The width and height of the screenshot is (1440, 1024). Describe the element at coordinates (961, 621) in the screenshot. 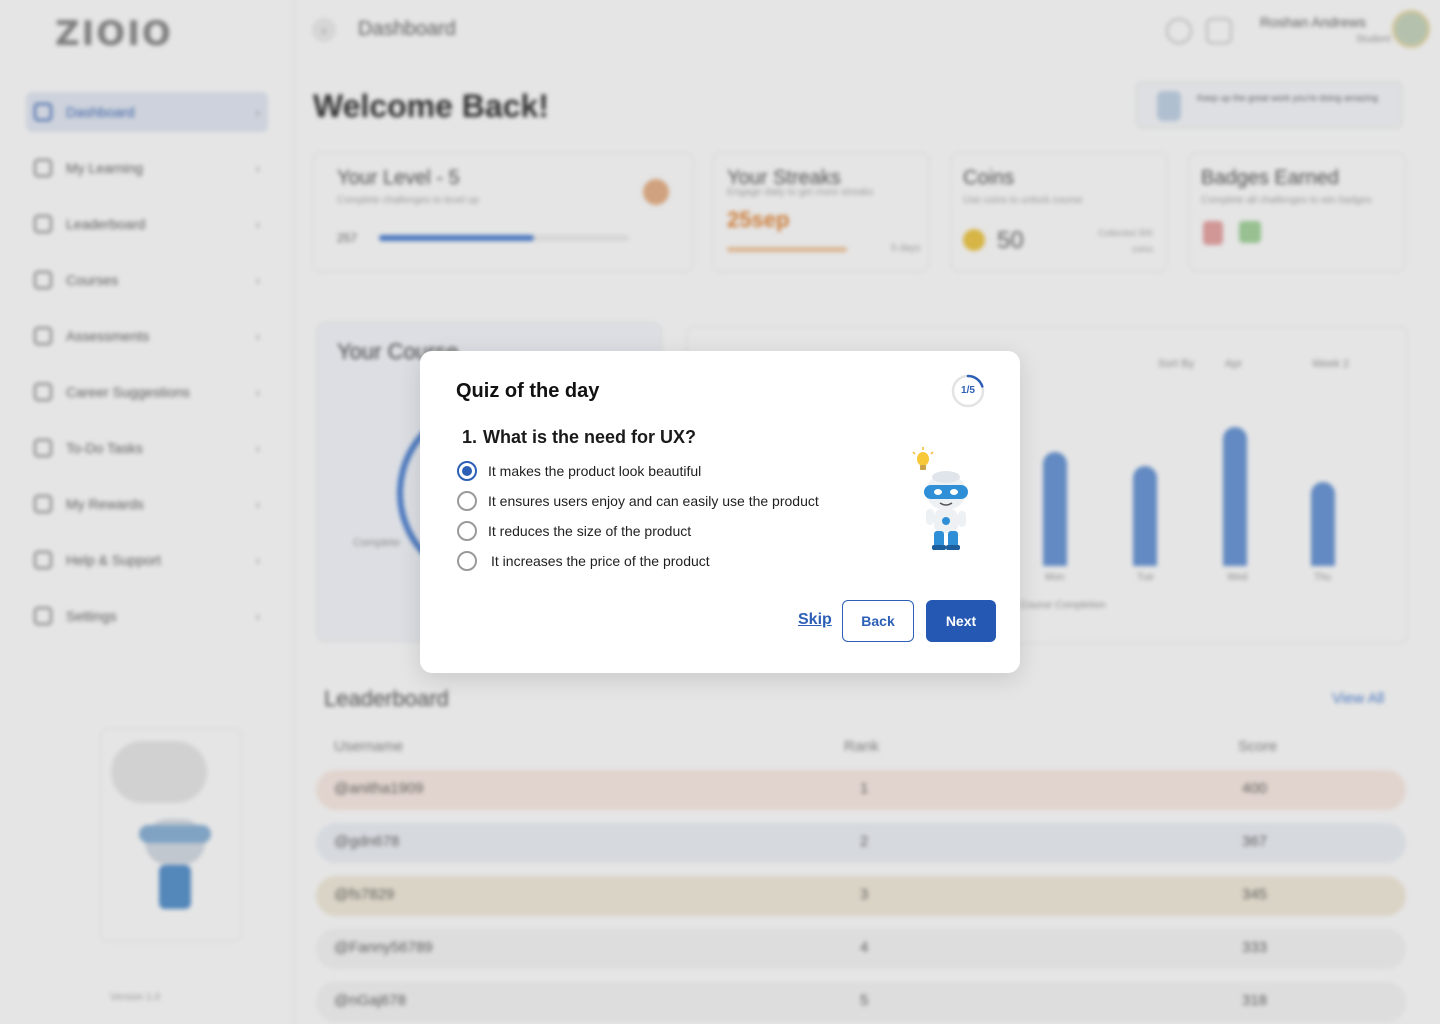

I see `next-button: Next` at that location.